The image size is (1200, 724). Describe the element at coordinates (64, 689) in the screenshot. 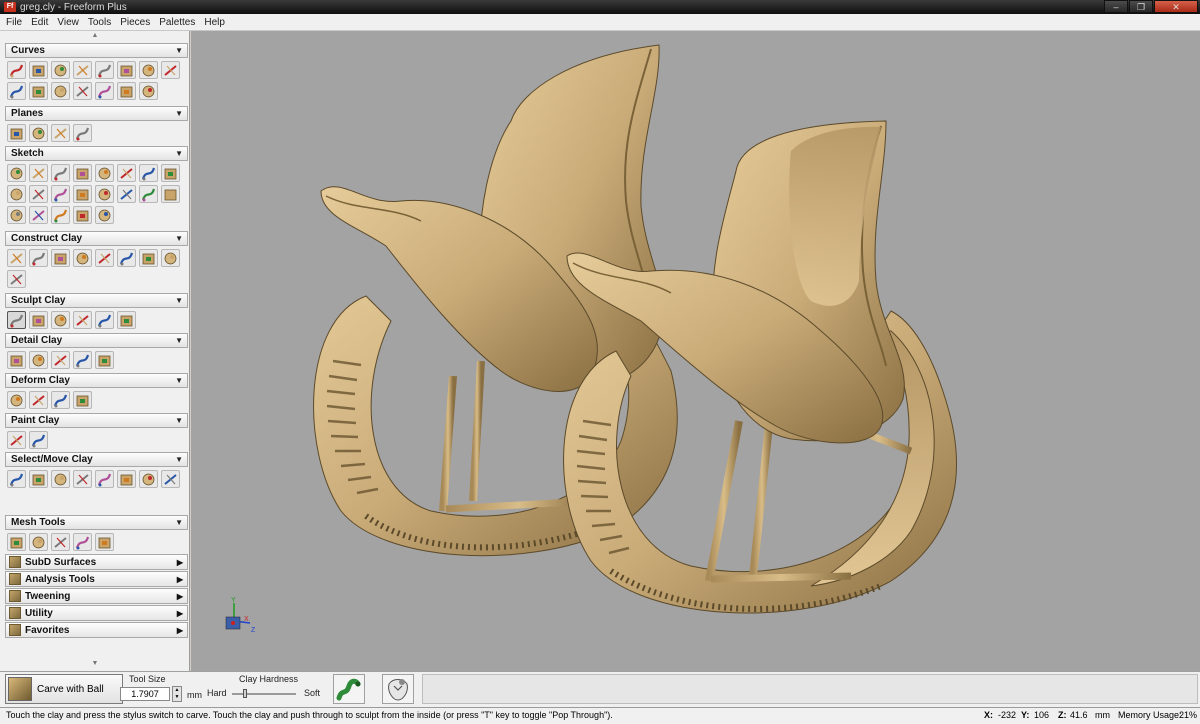

I see `current-tool-button: Carve with Ball` at that location.